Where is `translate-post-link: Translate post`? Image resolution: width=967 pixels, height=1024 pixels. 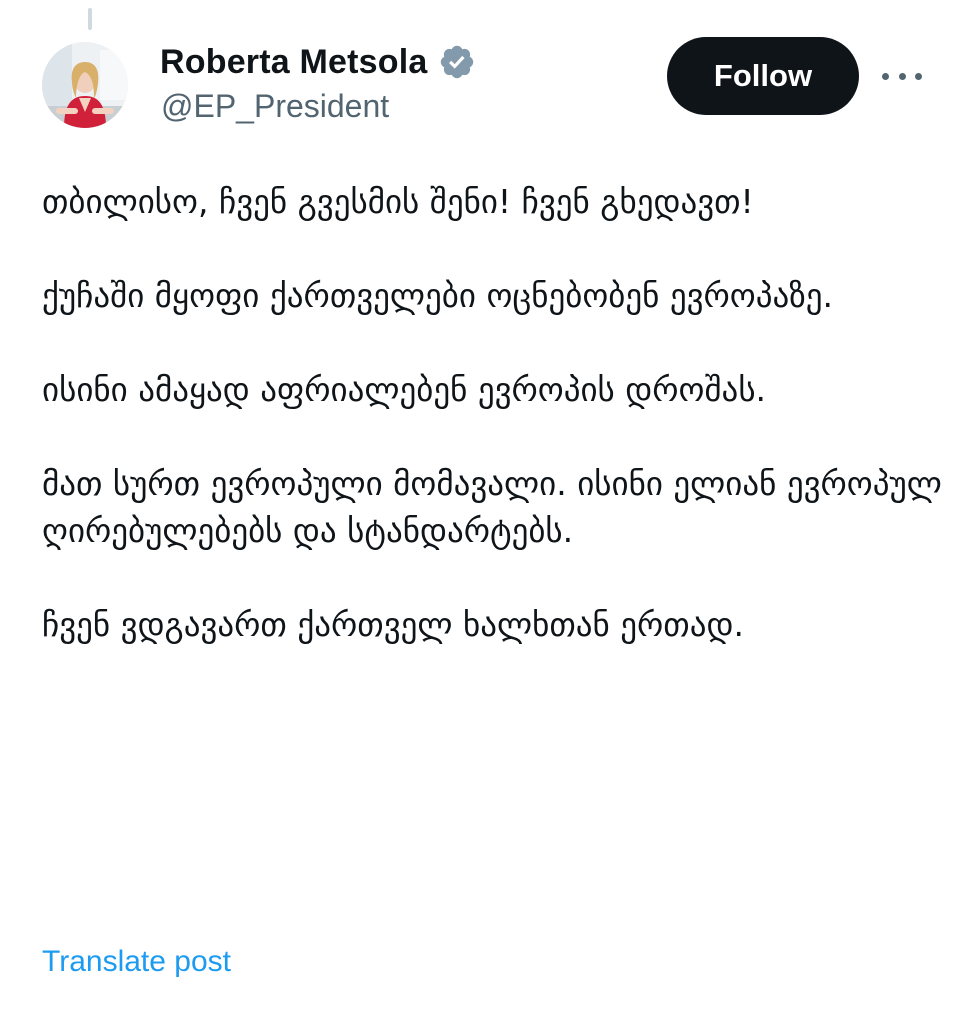 translate-post-link: Translate post is located at coordinates (136, 962).